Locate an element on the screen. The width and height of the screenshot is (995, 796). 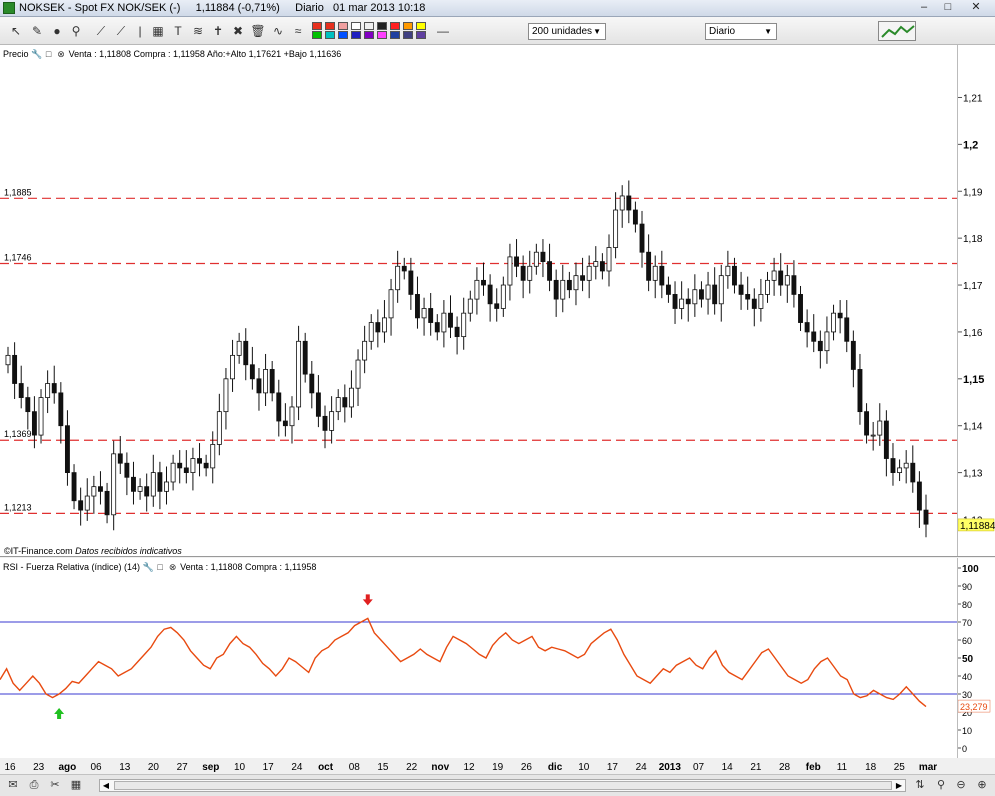
price-y-tick-label: 1,15 is located at coordinates (973, 380).